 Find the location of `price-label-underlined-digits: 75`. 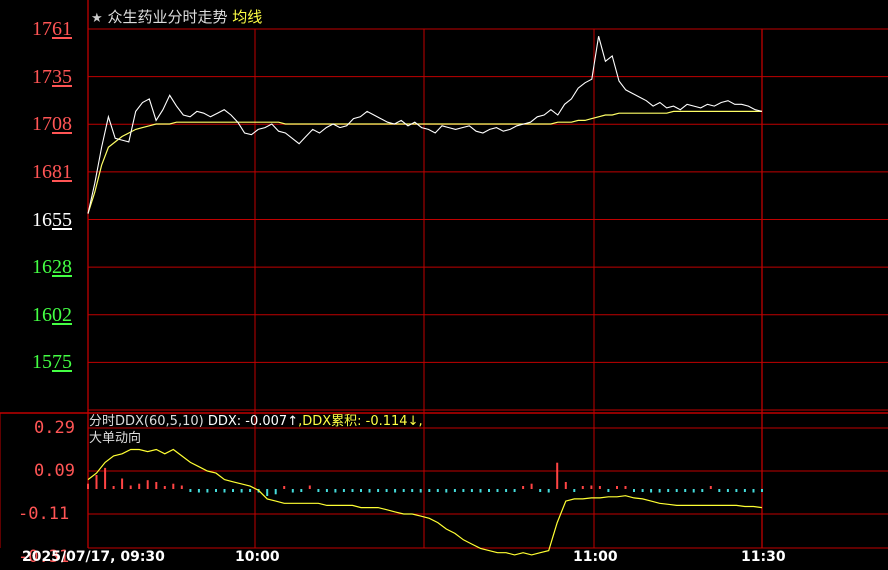

price-label-underlined-digits: 75 is located at coordinates (62, 362).